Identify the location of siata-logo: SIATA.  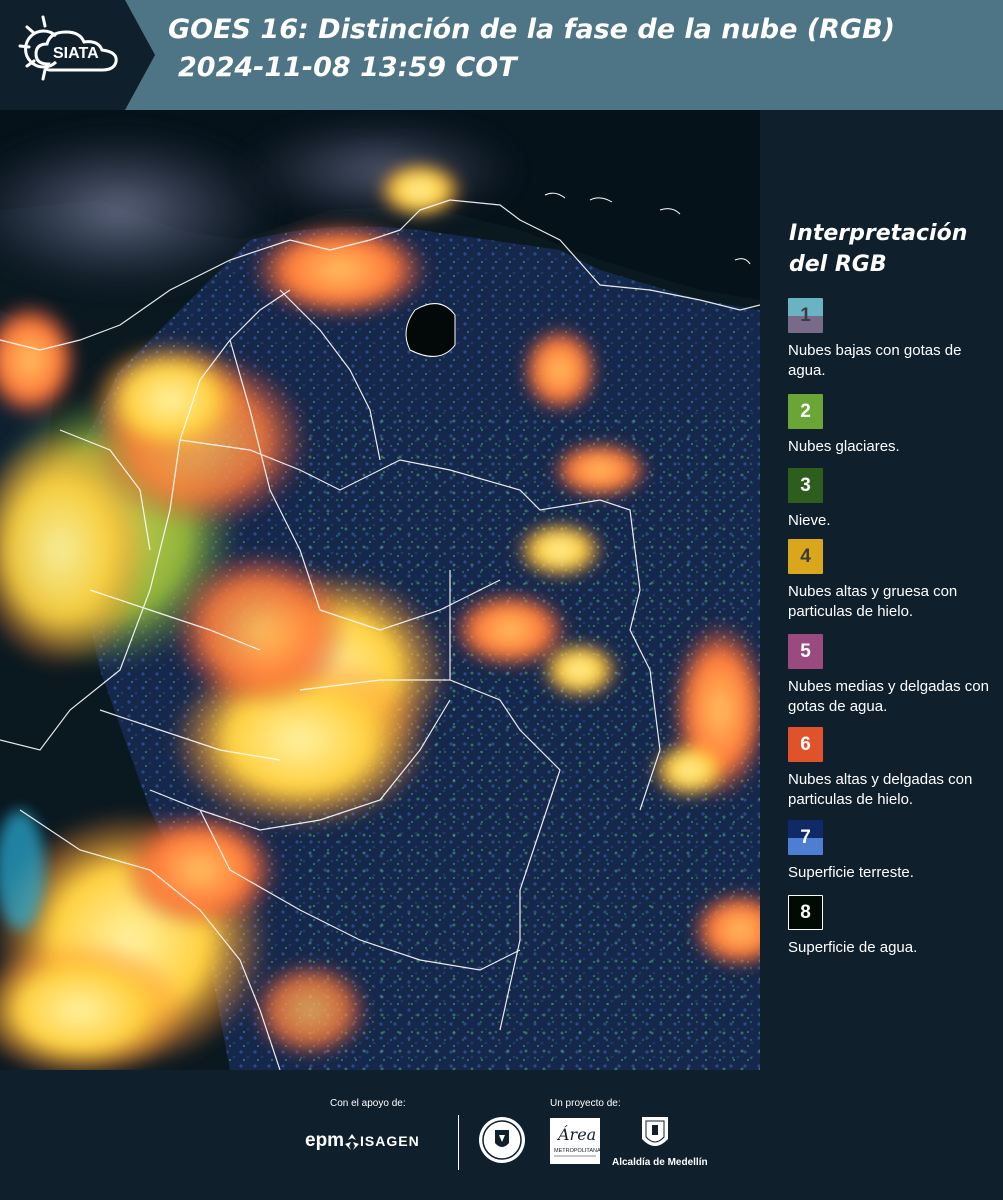
(77, 55).